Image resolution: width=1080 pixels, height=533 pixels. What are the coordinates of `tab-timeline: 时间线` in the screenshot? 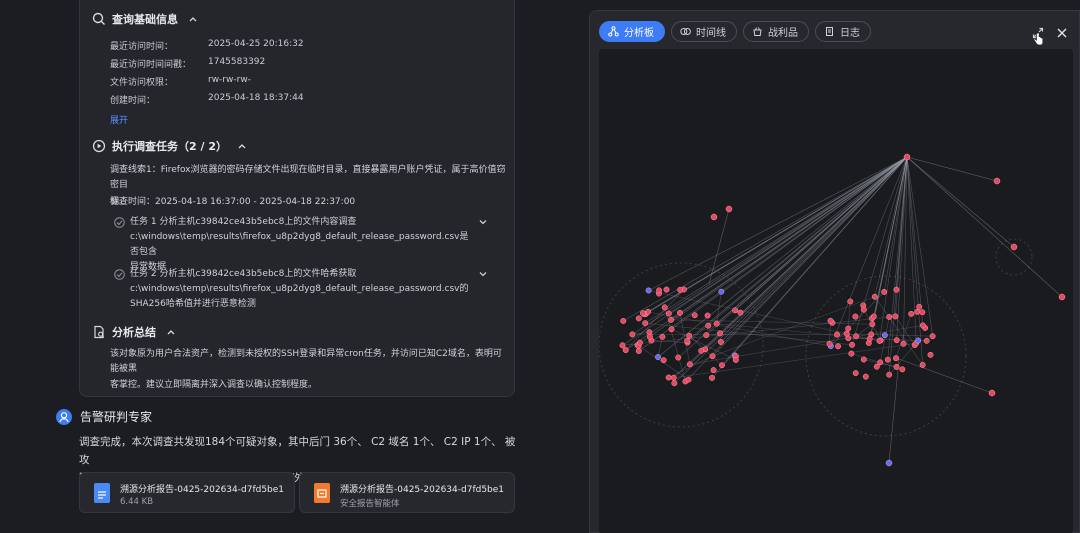 It's located at (704, 31).